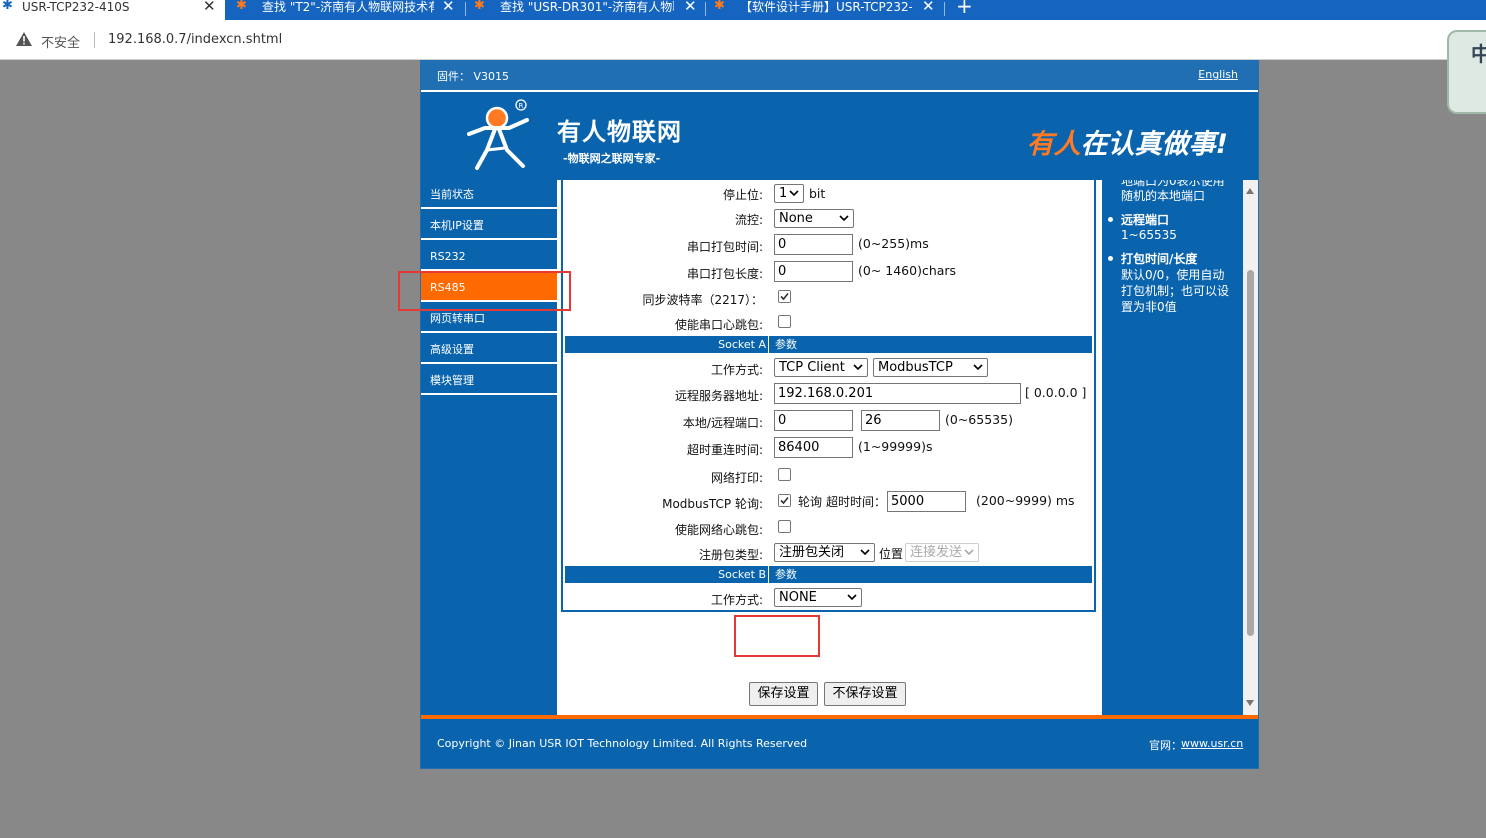 The width and height of the screenshot is (1486, 838). What do you see at coordinates (821, 367) in the screenshot?
I see `work-mode-select: TCP Client` at bounding box center [821, 367].